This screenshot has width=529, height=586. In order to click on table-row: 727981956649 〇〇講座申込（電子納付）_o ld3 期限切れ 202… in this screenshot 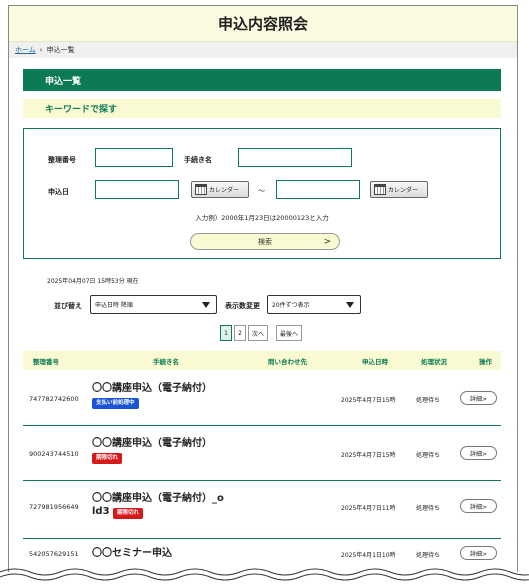, I will do `click(262, 510)`.